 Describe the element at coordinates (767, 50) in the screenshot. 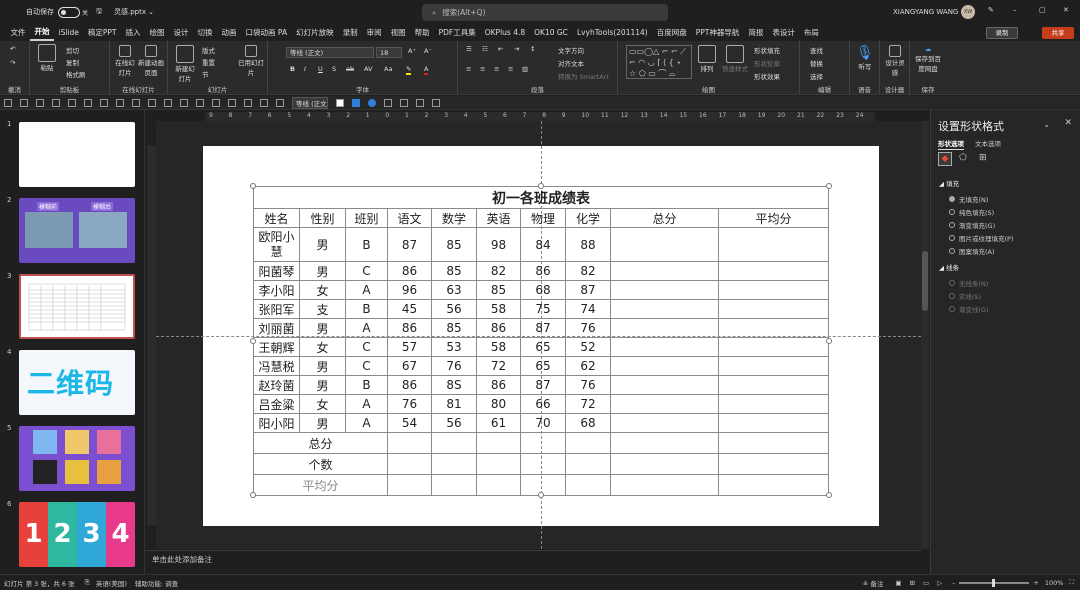

I see `shape-fill-button: 形状填充` at that location.